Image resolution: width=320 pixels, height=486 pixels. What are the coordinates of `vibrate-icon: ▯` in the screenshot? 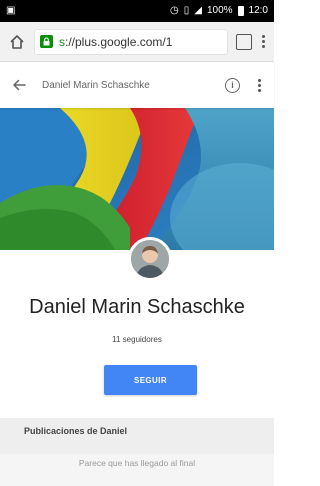 It's located at (186, 10).